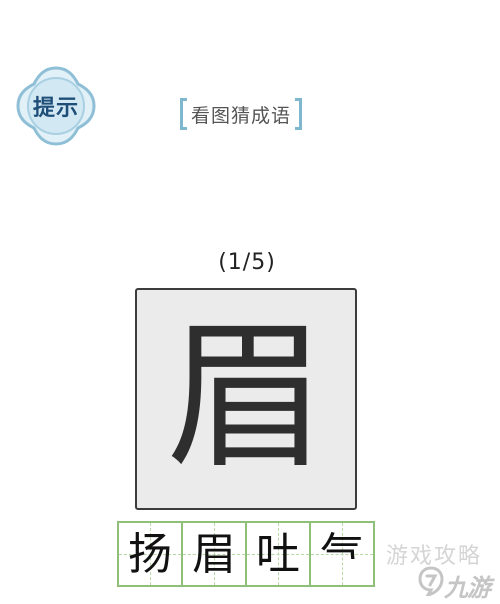 The height and width of the screenshot is (604, 500). What do you see at coordinates (247, 262) in the screenshot?
I see `progress-indicator: (1/5)` at bounding box center [247, 262].